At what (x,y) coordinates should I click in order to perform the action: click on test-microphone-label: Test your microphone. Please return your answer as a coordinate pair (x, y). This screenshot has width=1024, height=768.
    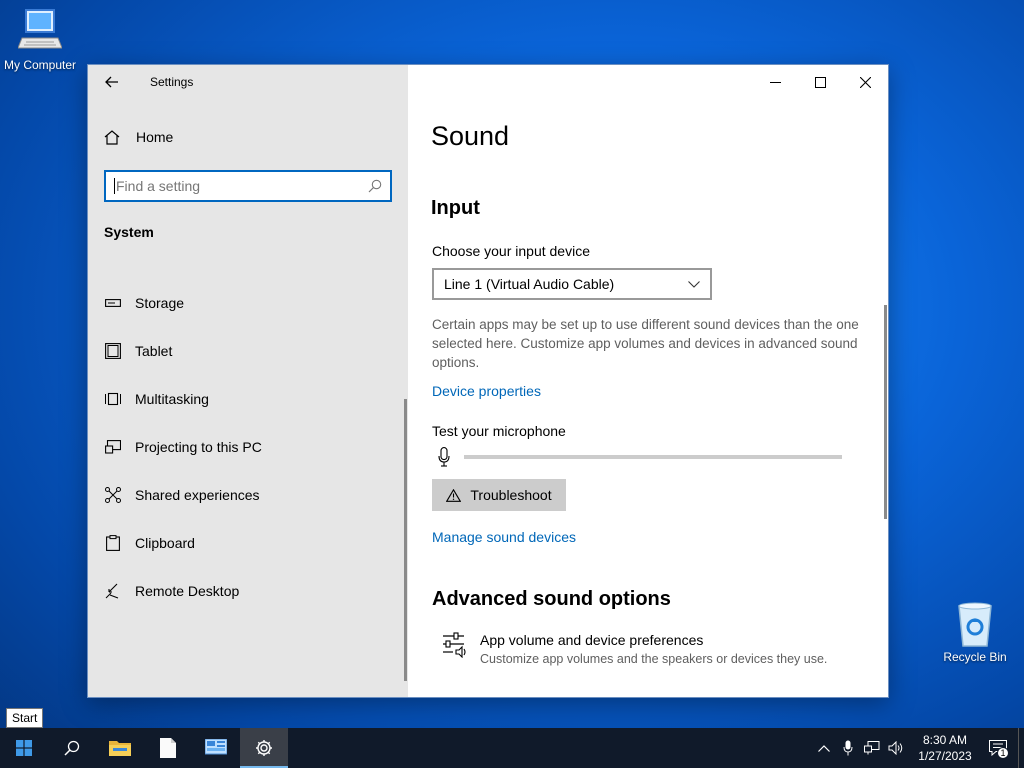
    Looking at the image, I should click on (499, 431).